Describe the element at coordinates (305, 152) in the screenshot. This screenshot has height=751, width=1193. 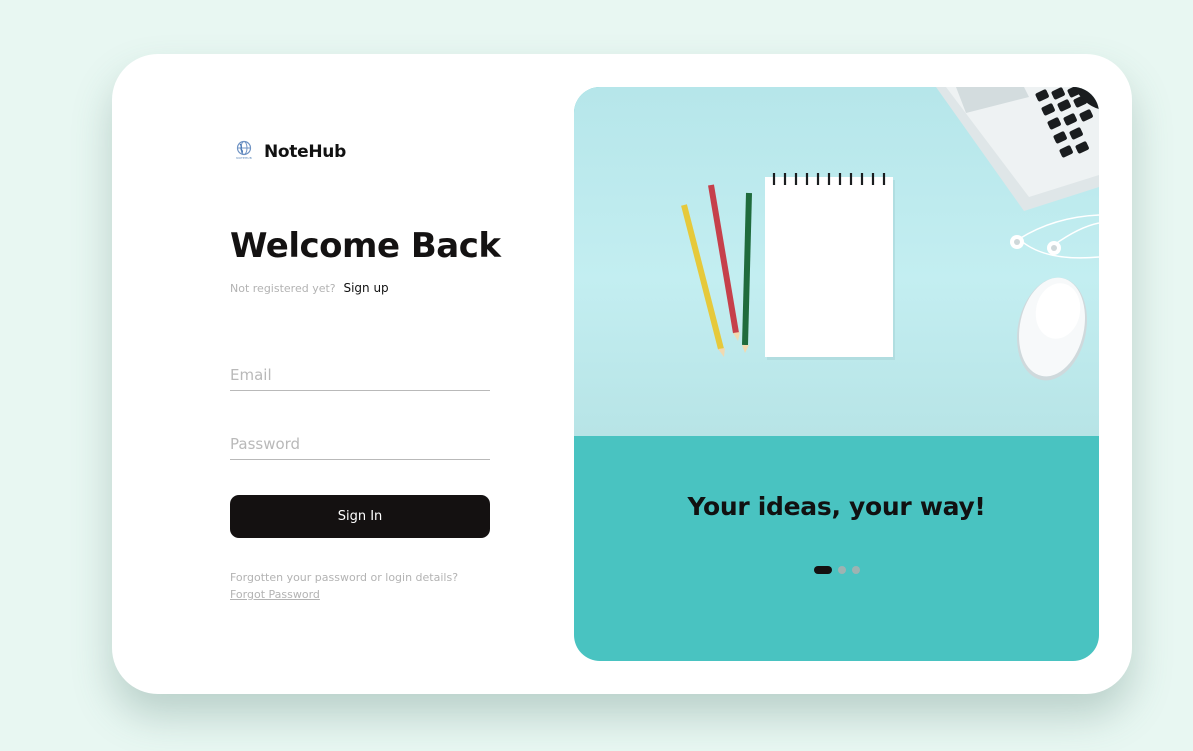
I see `brand-name: NoteHub` at that location.